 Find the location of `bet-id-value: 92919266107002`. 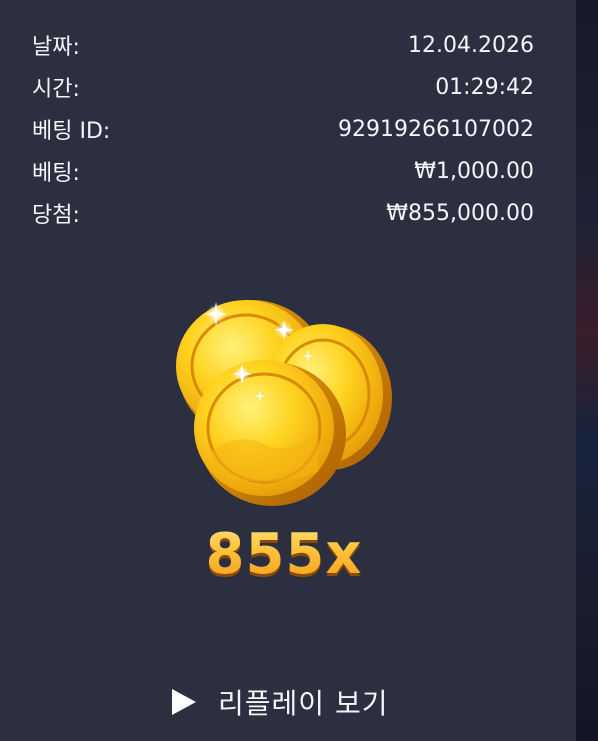

bet-id-value: 92919266107002 is located at coordinates (436, 129).